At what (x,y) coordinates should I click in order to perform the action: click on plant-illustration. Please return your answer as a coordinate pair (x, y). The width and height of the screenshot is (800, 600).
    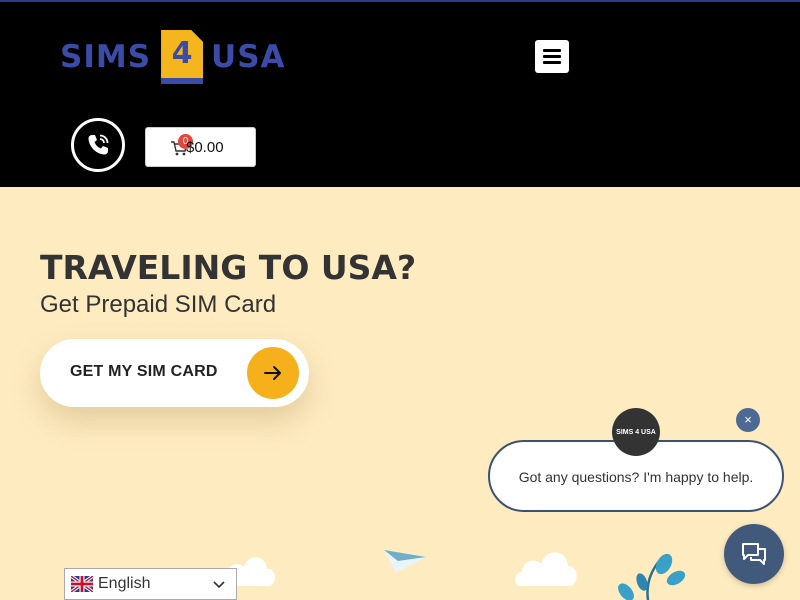
    Looking at the image, I should click on (652, 576).